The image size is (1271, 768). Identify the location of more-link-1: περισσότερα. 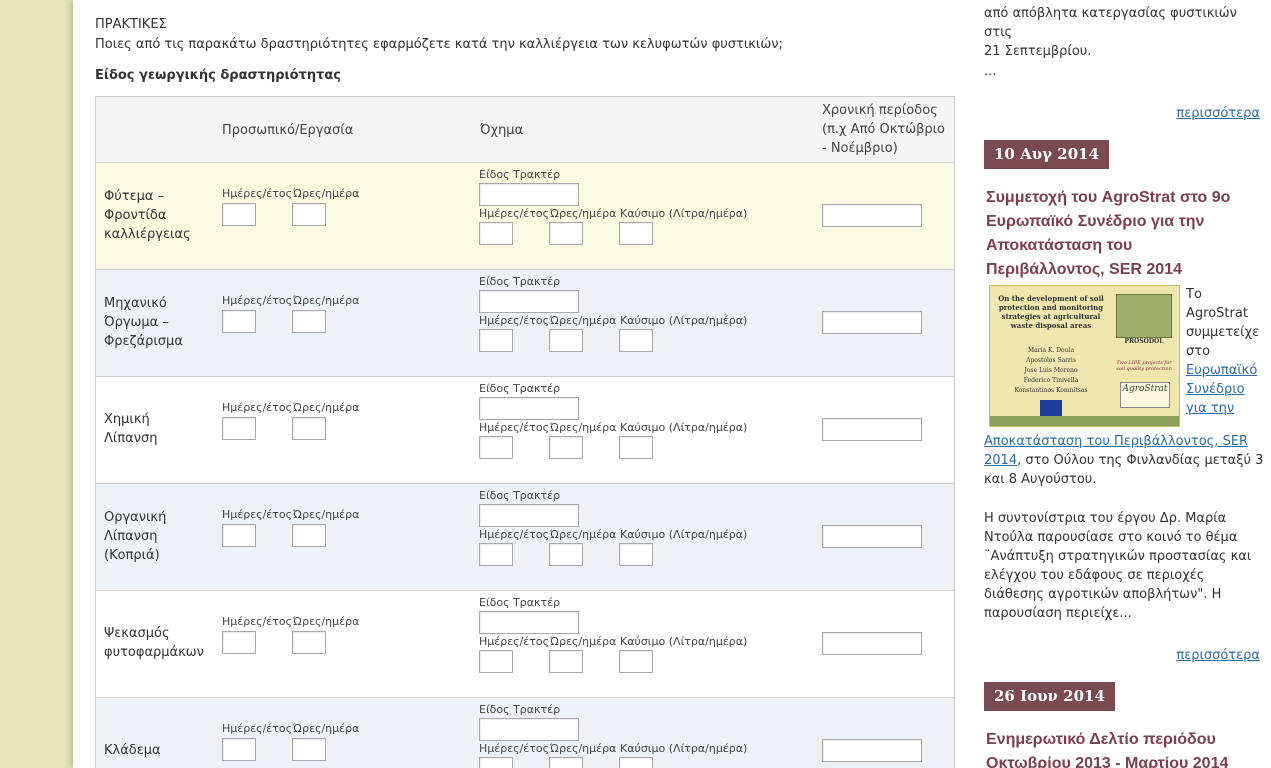
(1218, 113).